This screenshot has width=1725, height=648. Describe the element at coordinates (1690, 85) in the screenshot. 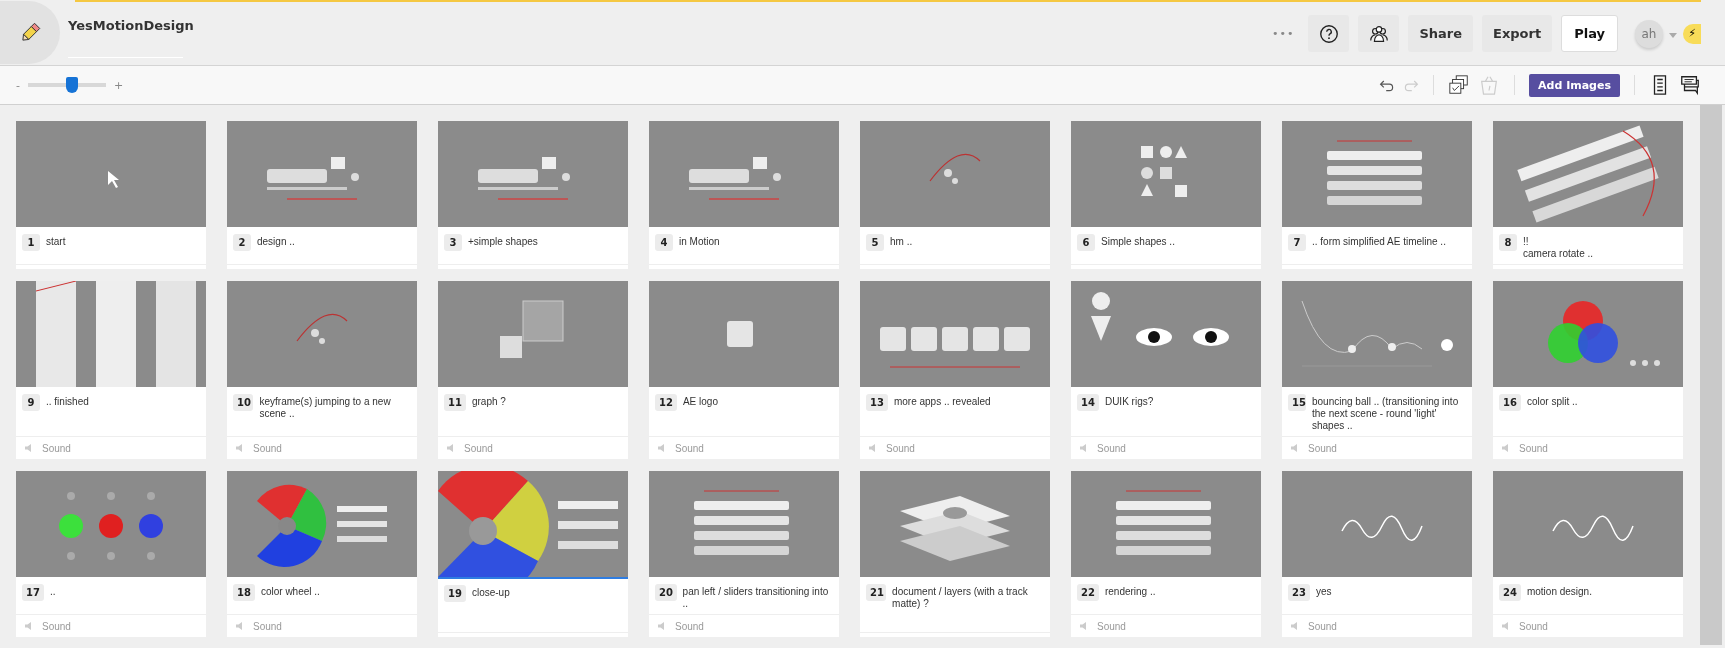

I see `comments-icon` at that location.